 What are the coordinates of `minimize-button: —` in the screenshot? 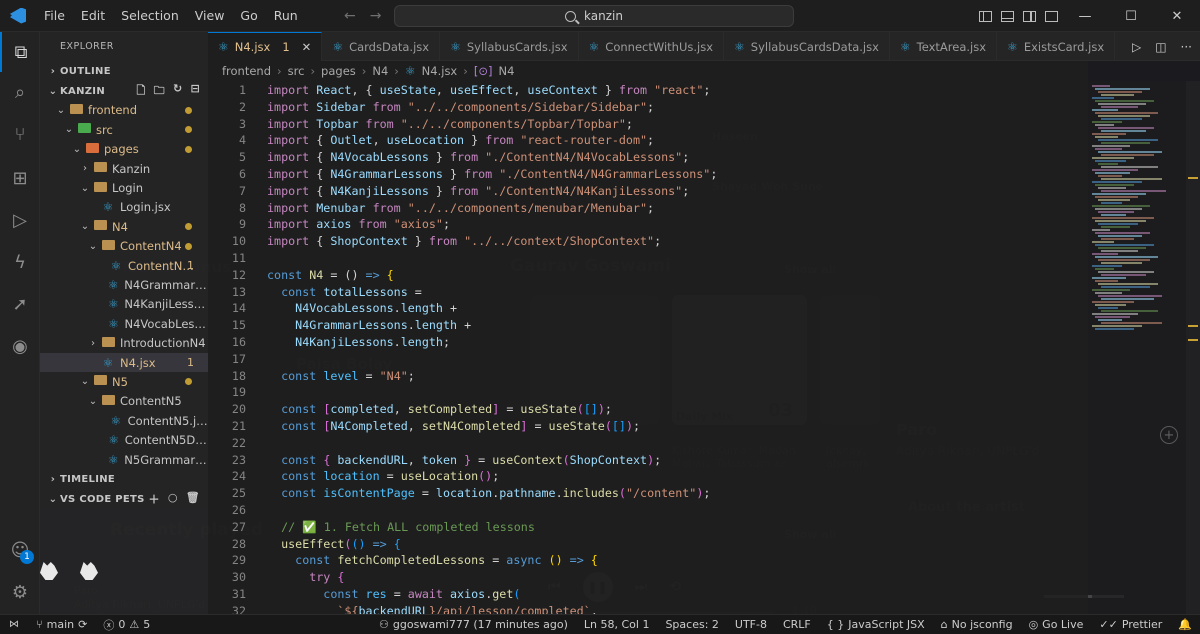 It's located at (1085, 16).